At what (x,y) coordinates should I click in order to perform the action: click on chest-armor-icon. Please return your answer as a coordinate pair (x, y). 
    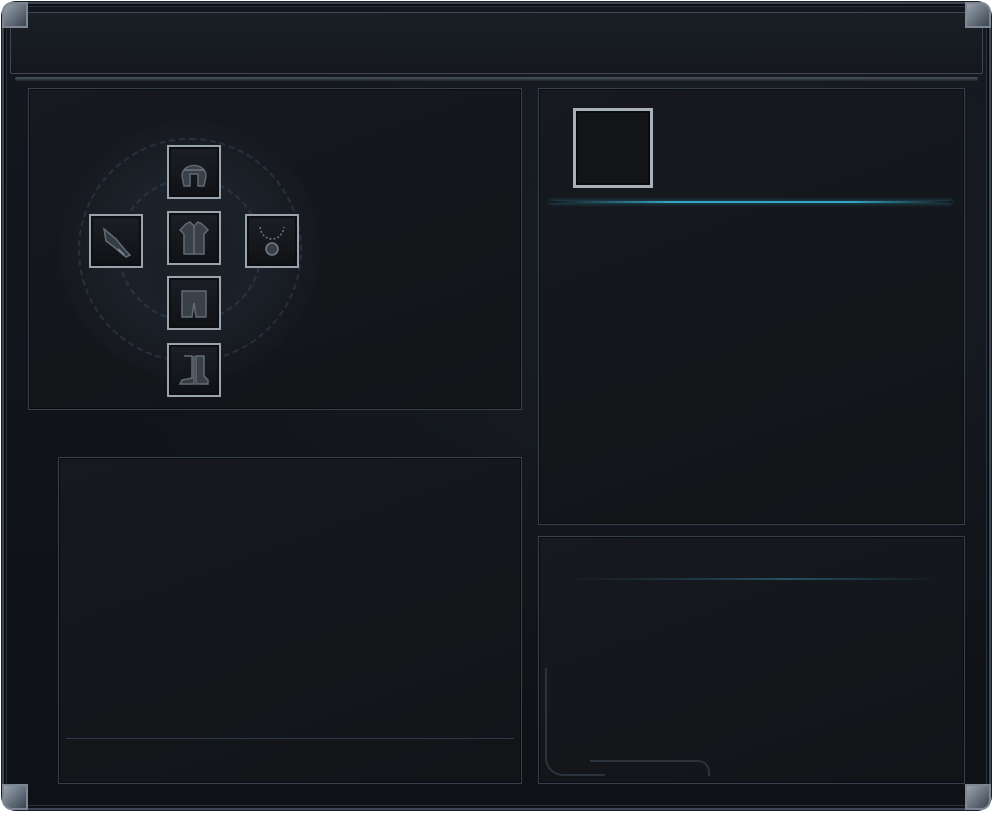
    Looking at the image, I should click on (194, 238).